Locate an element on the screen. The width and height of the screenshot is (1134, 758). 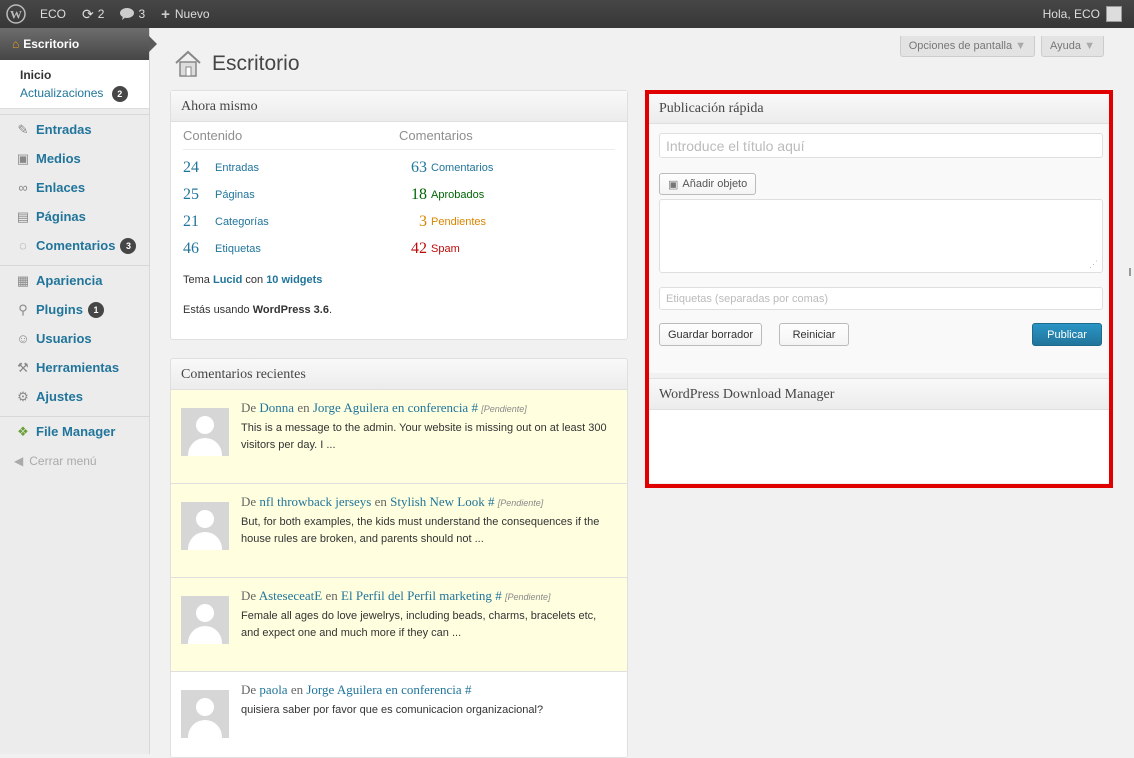
menu-dashboard-label: Escritorio is located at coordinates (51, 44).